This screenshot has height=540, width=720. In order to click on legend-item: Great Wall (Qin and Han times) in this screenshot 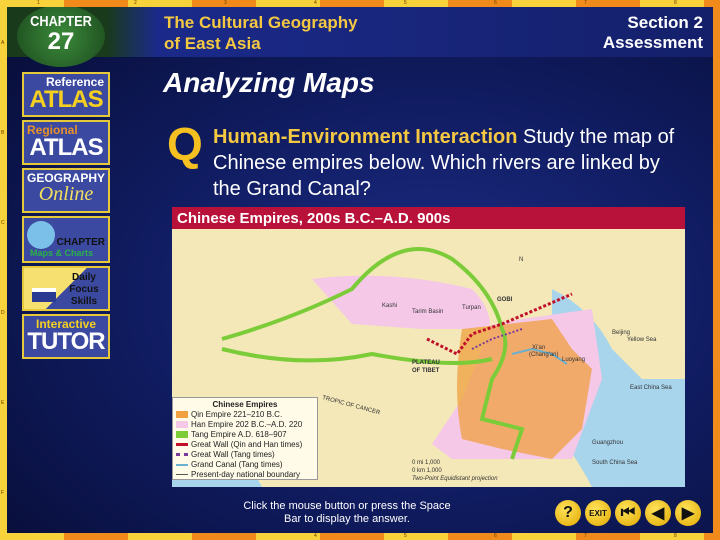, I will do `click(245, 445)`.